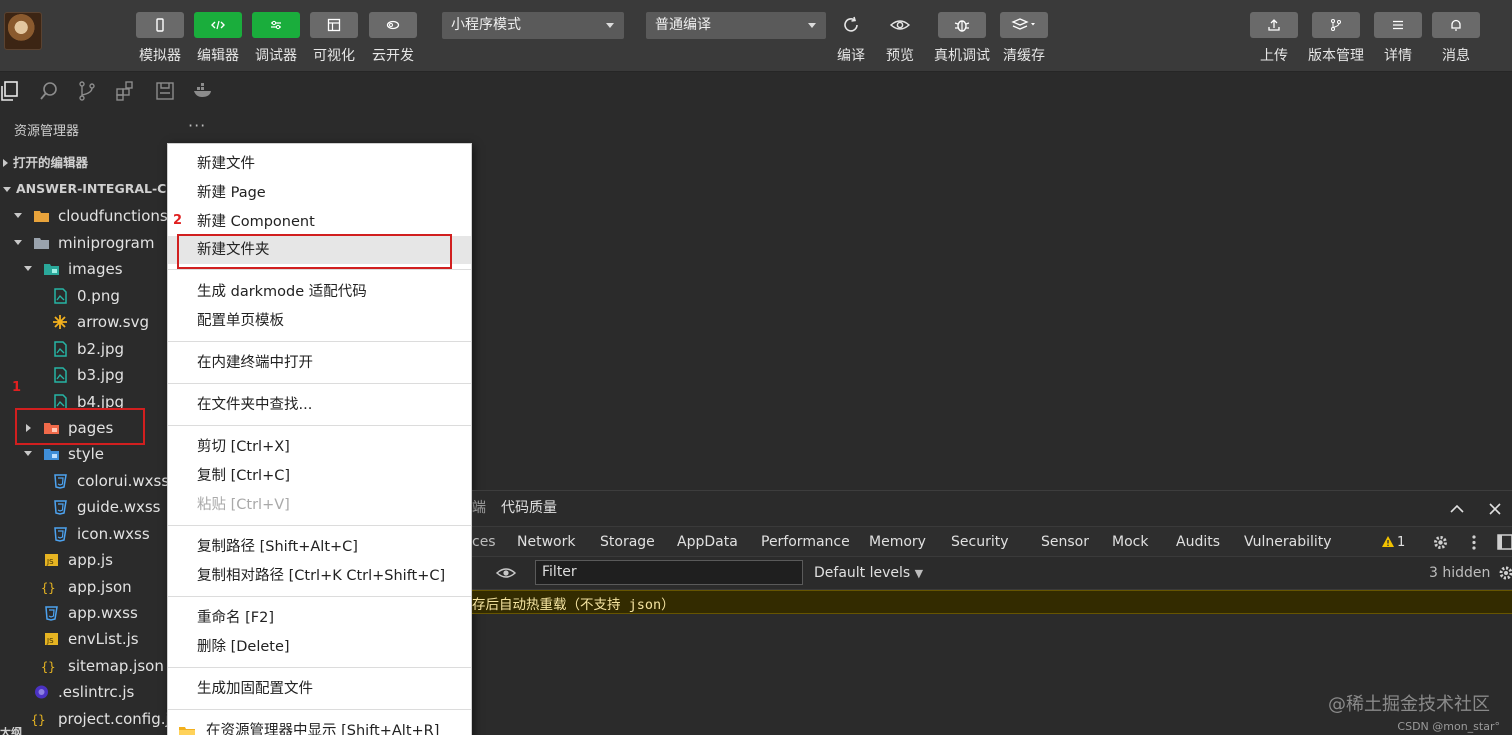  What do you see at coordinates (11, 91) in the screenshot?
I see `files-icon` at bounding box center [11, 91].